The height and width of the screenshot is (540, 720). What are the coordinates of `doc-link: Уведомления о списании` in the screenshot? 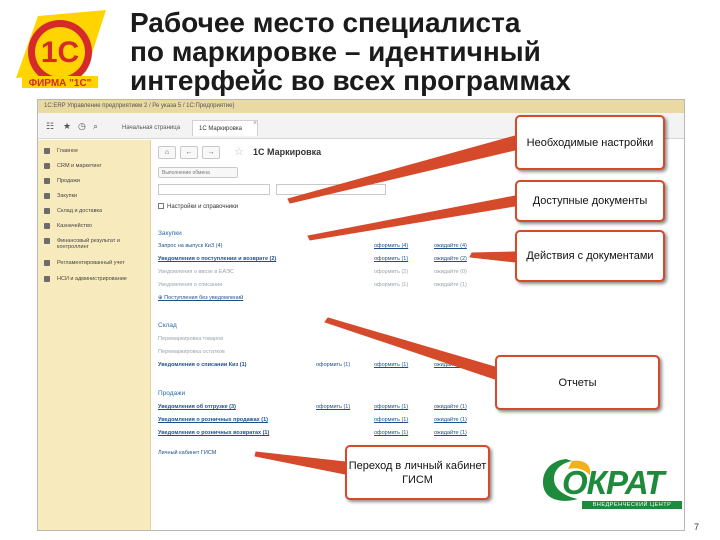 It's located at (190, 285).